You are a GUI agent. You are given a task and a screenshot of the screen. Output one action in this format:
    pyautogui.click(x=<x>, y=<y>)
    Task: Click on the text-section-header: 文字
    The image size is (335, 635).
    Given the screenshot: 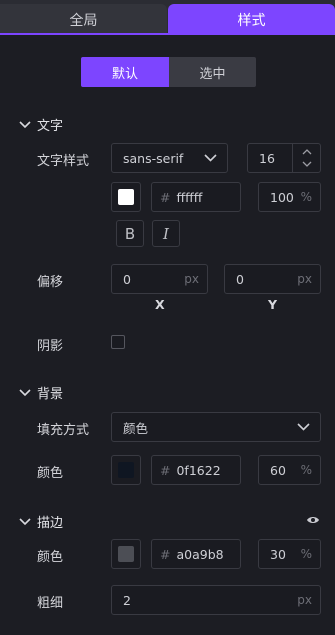 What is the action you would take?
    pyautogui.click(x=40, y=124)
    